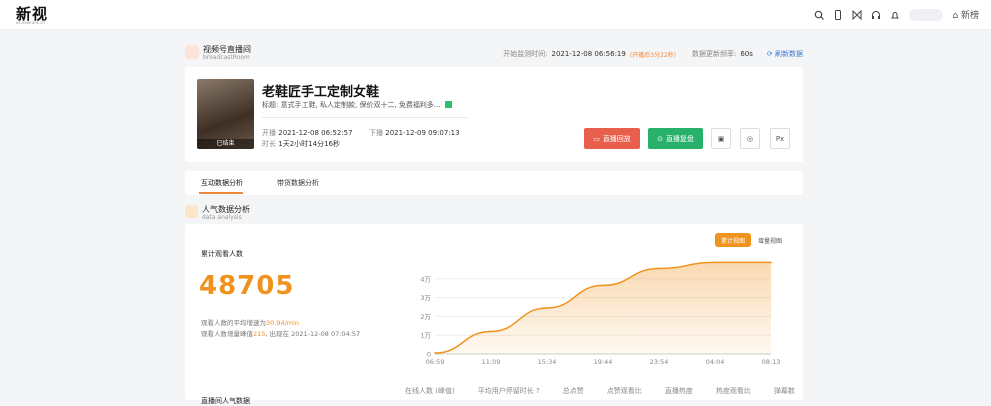  I want to click on stat-total-likes: 总点赞, so click(573, 391).